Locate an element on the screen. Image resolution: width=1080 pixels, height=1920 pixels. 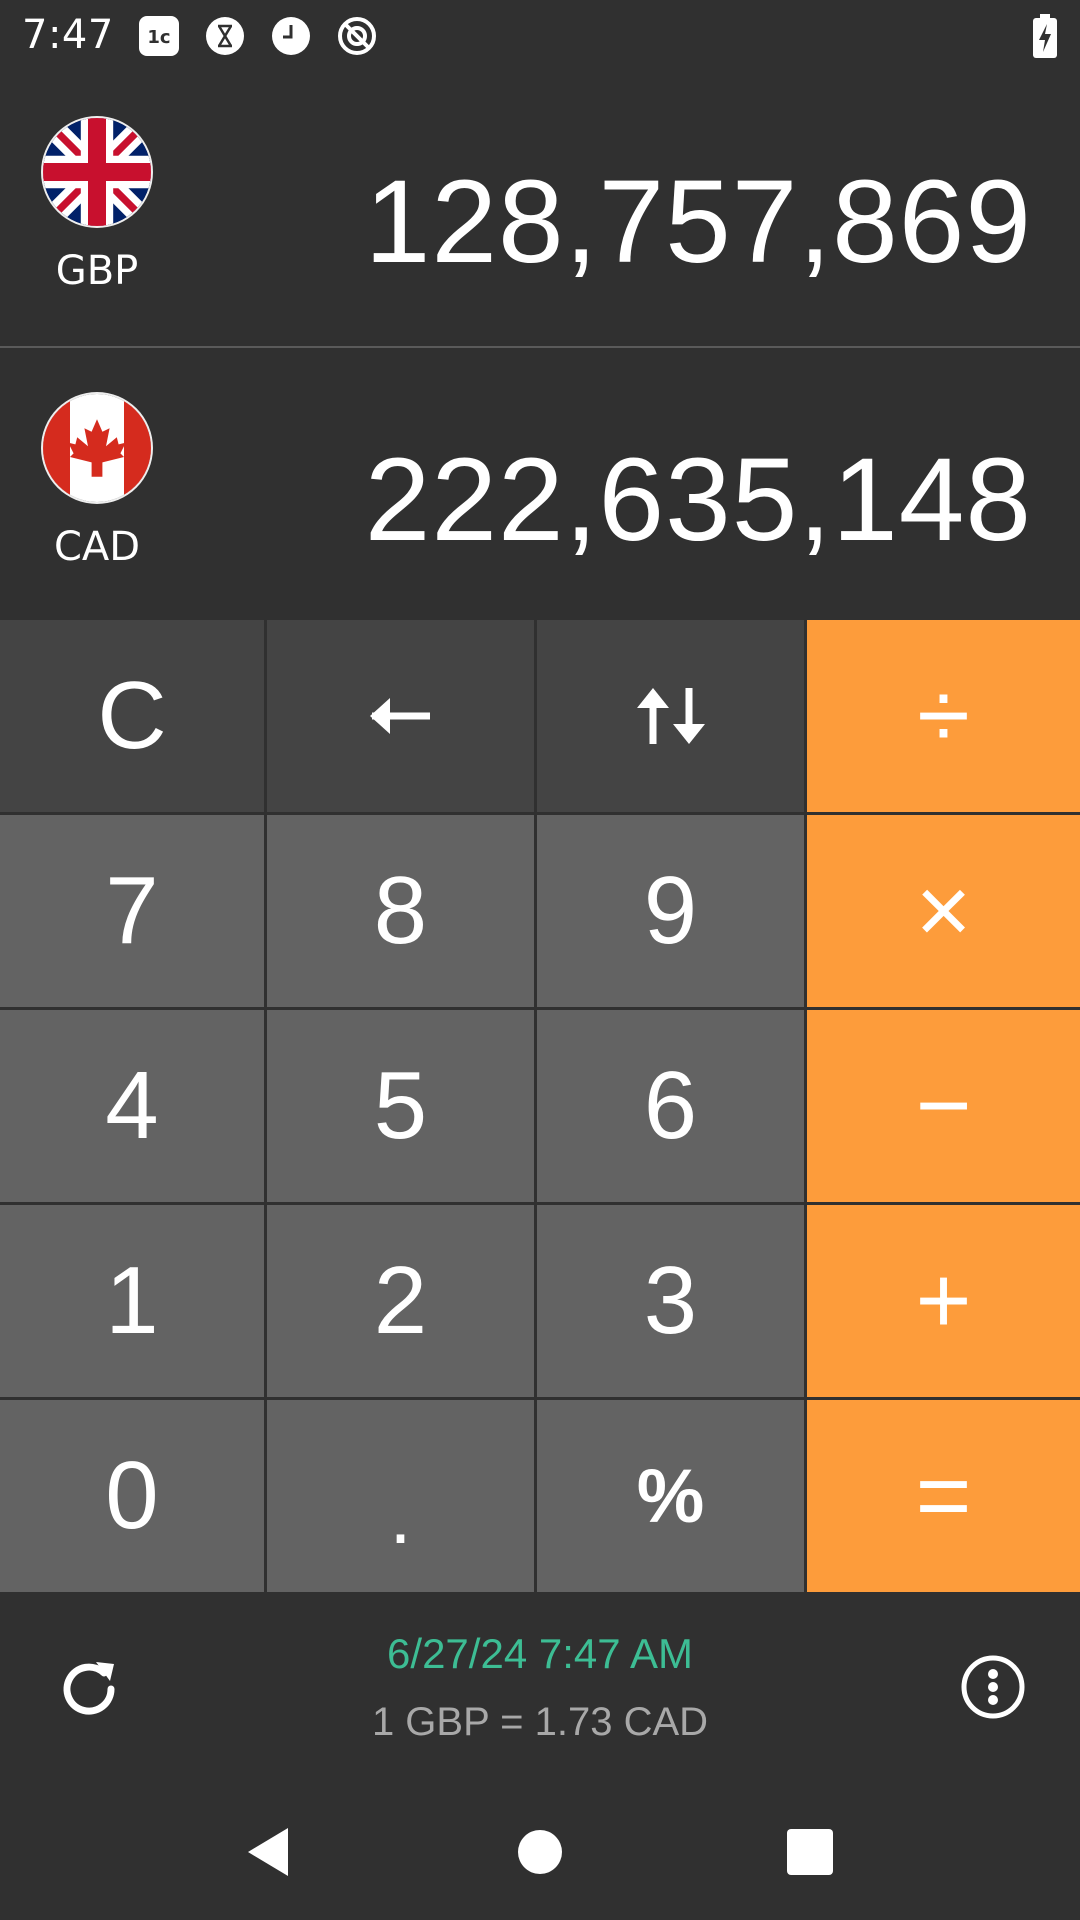
recents-icon is located at coordinates (810, 1852).